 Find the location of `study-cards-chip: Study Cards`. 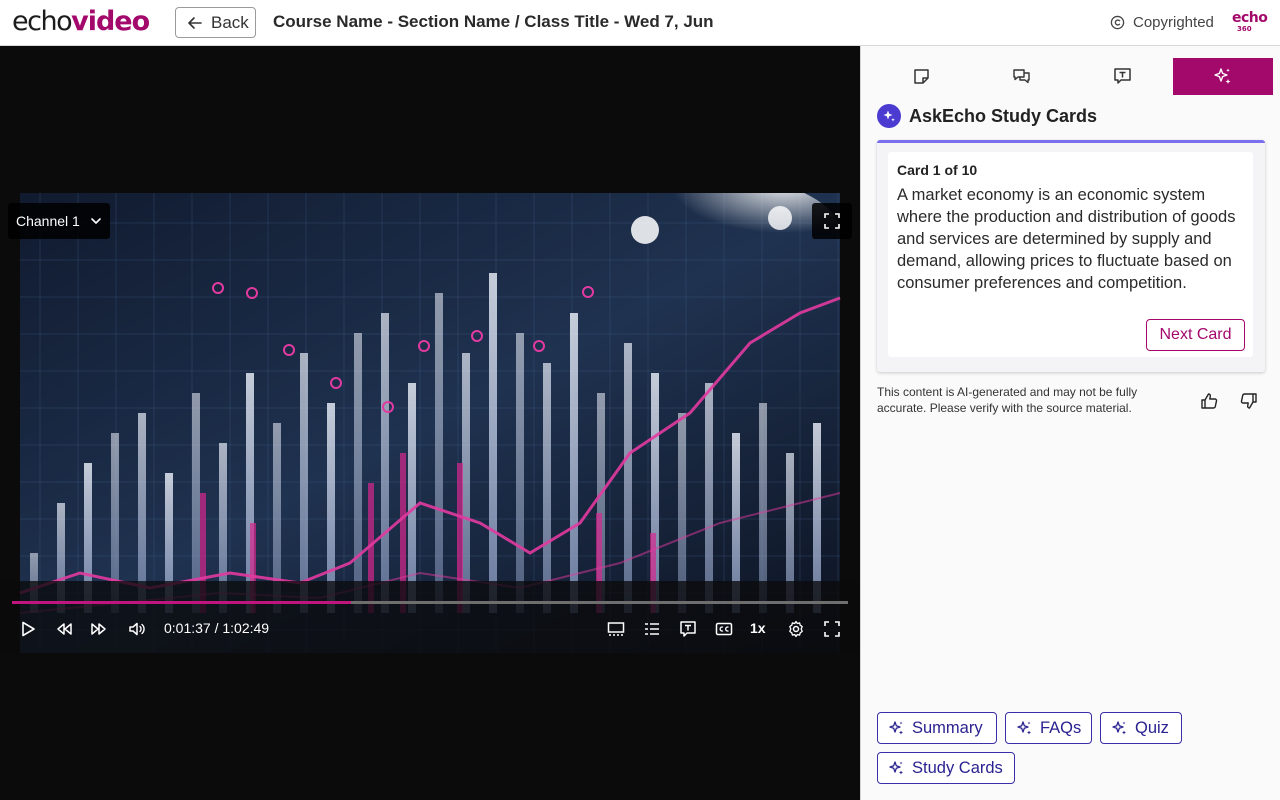

study-cards-chip: Study Cards is located at coordinates (946, 768).